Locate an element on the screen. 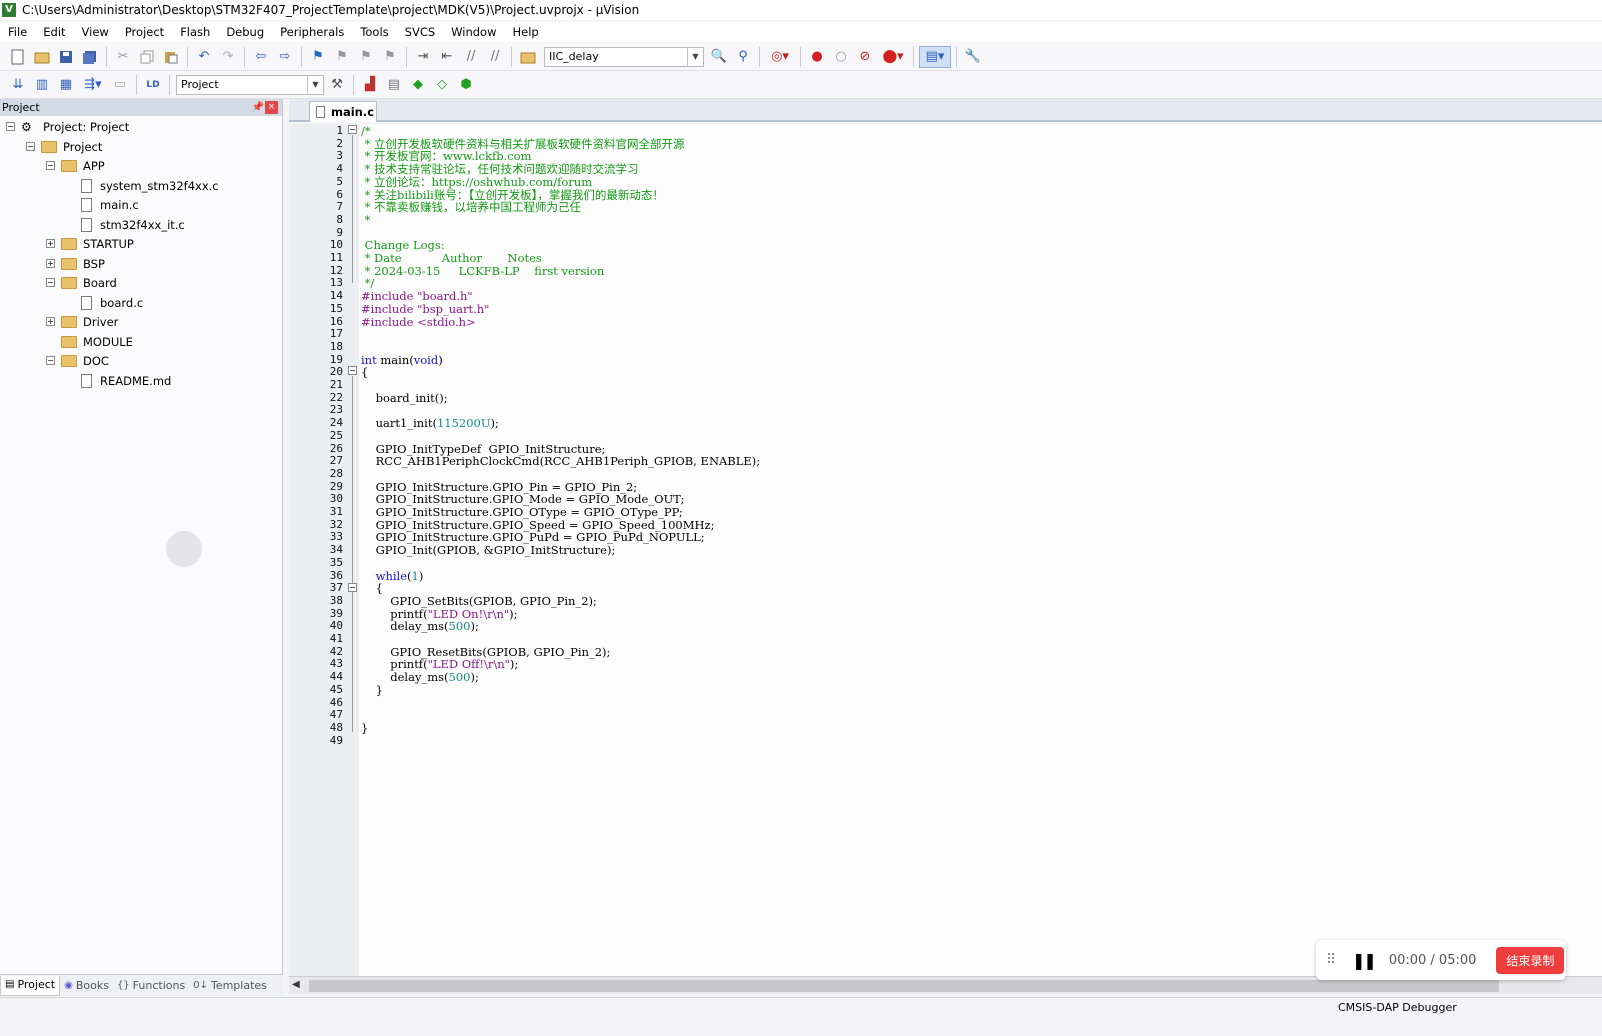 The image size is (1602, 1036). select-software-packs-icon: ◇ is located at coordinates (442, 85).